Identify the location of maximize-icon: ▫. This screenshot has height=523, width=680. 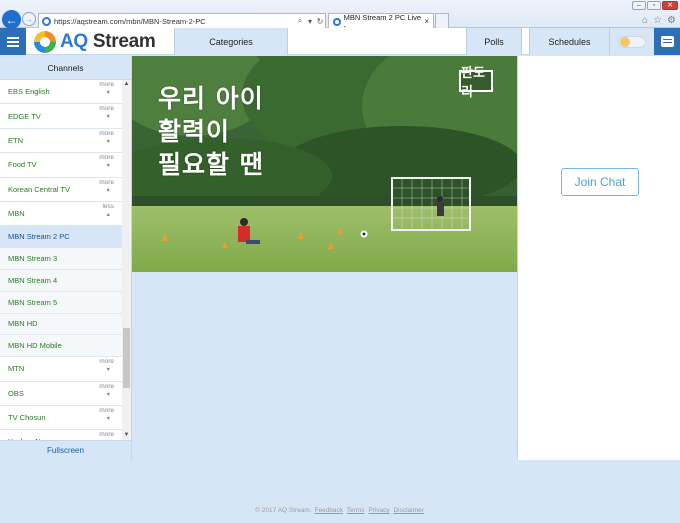
(654, 5).